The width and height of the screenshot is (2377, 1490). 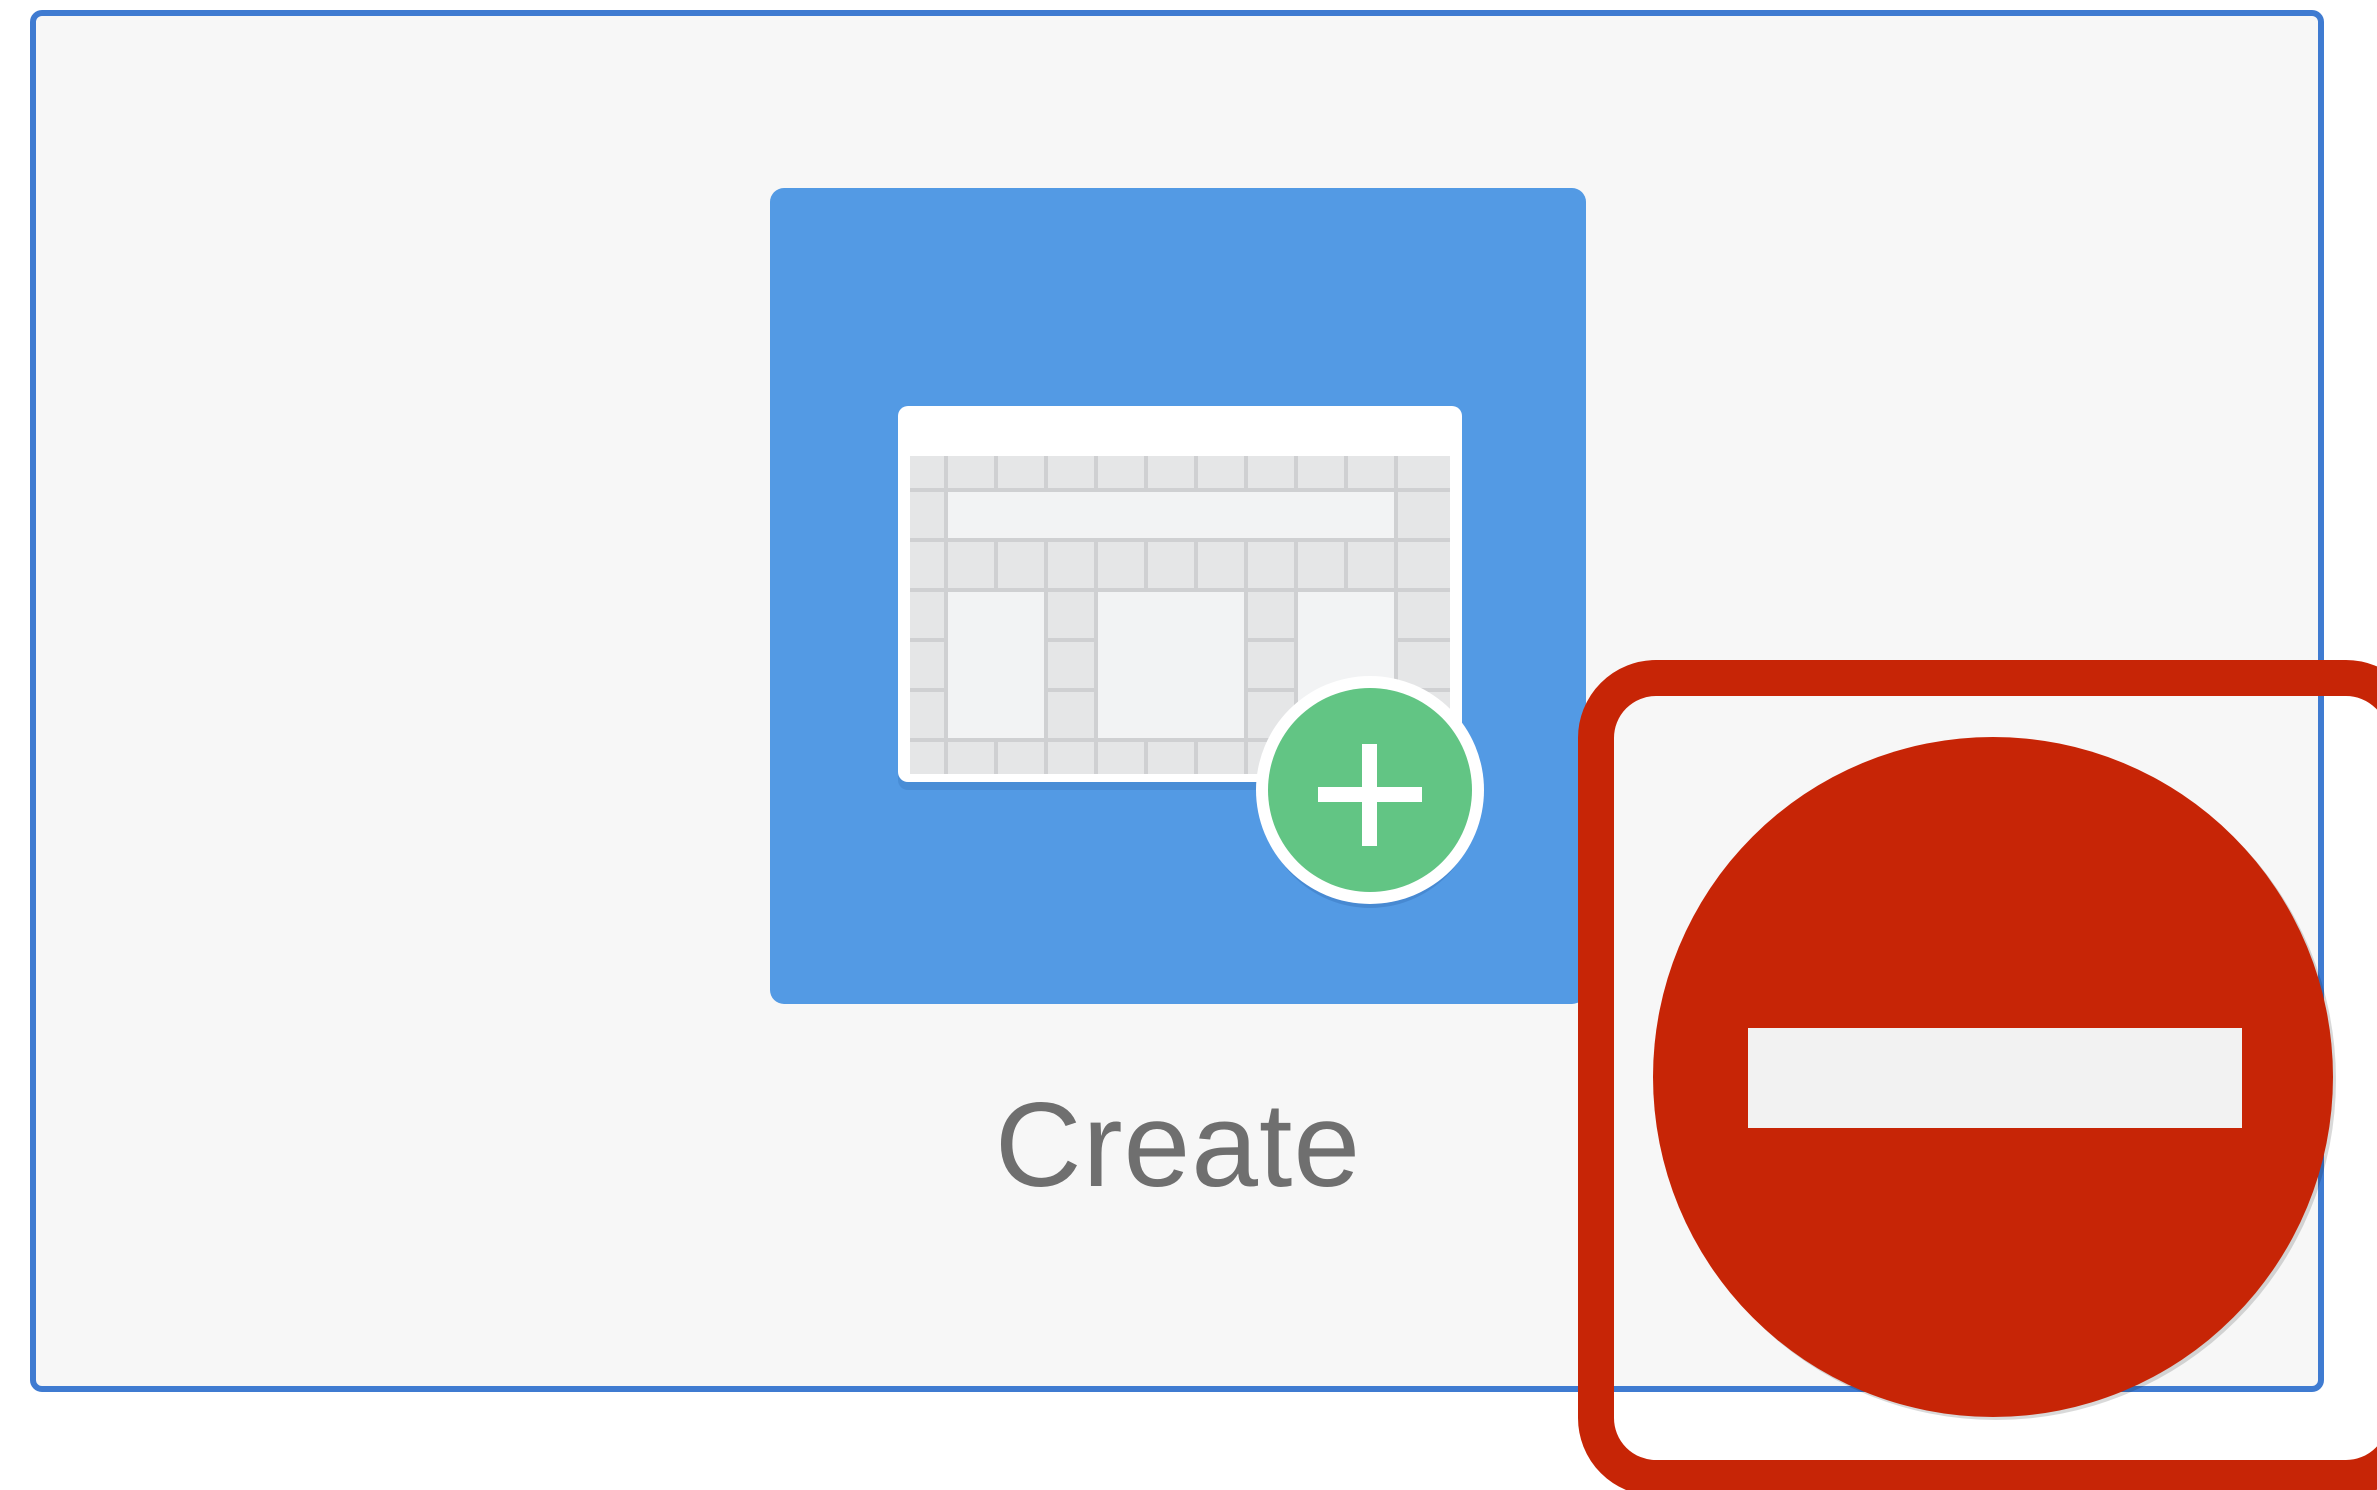 What do you see at coordinates (1995, 1078) in the screenshot?
I see `no-entry-bar` at bounding box center [1995, 1078].